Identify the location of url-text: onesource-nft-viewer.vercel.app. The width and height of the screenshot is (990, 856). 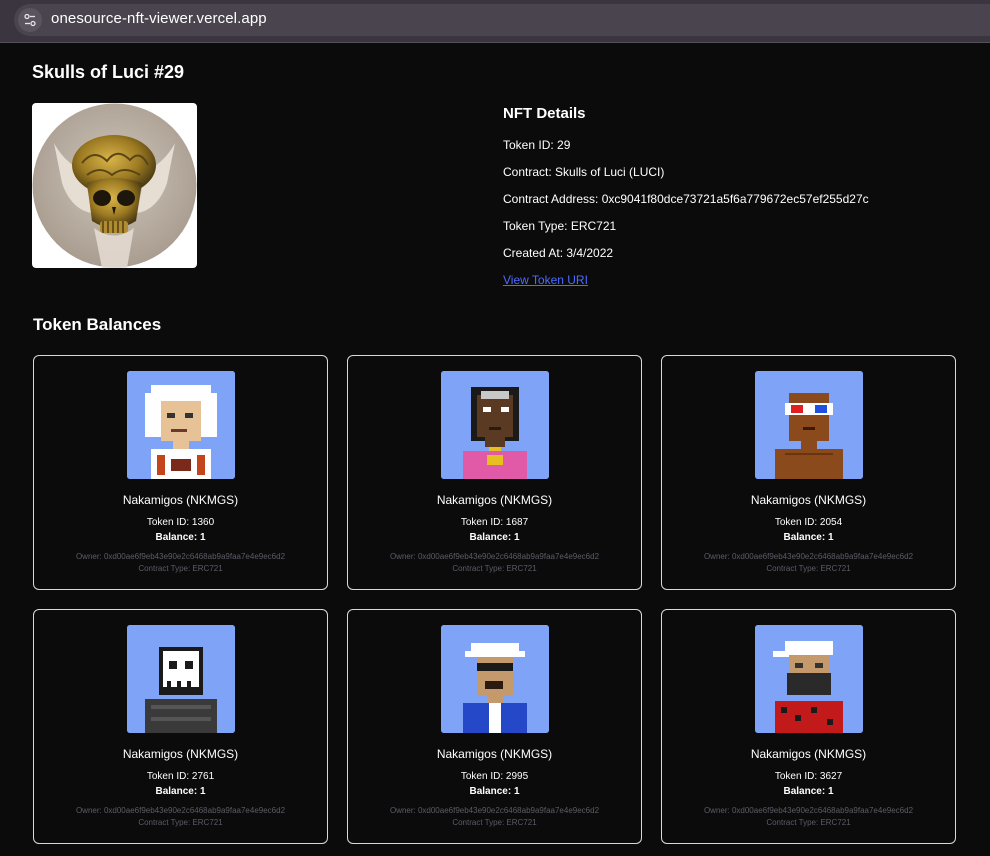
(159, 18).